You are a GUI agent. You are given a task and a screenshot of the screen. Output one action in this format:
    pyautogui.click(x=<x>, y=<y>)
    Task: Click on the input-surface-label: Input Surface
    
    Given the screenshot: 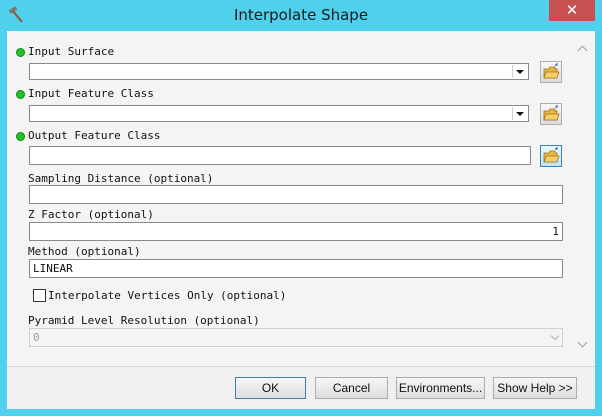 What is the action you would take?
    pyautogui.click(x=71, y=51)
    